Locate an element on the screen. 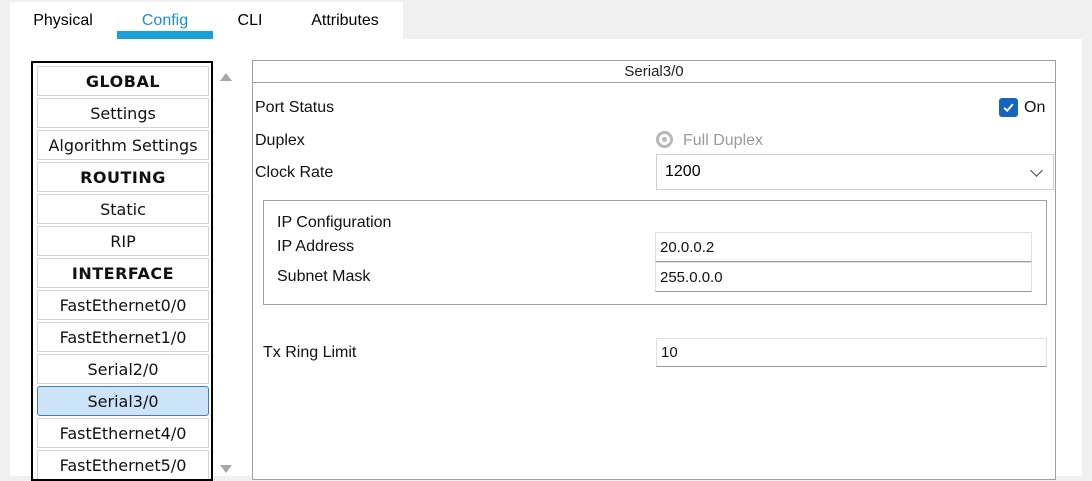  check-icon is located at coordinates (1008, 108).